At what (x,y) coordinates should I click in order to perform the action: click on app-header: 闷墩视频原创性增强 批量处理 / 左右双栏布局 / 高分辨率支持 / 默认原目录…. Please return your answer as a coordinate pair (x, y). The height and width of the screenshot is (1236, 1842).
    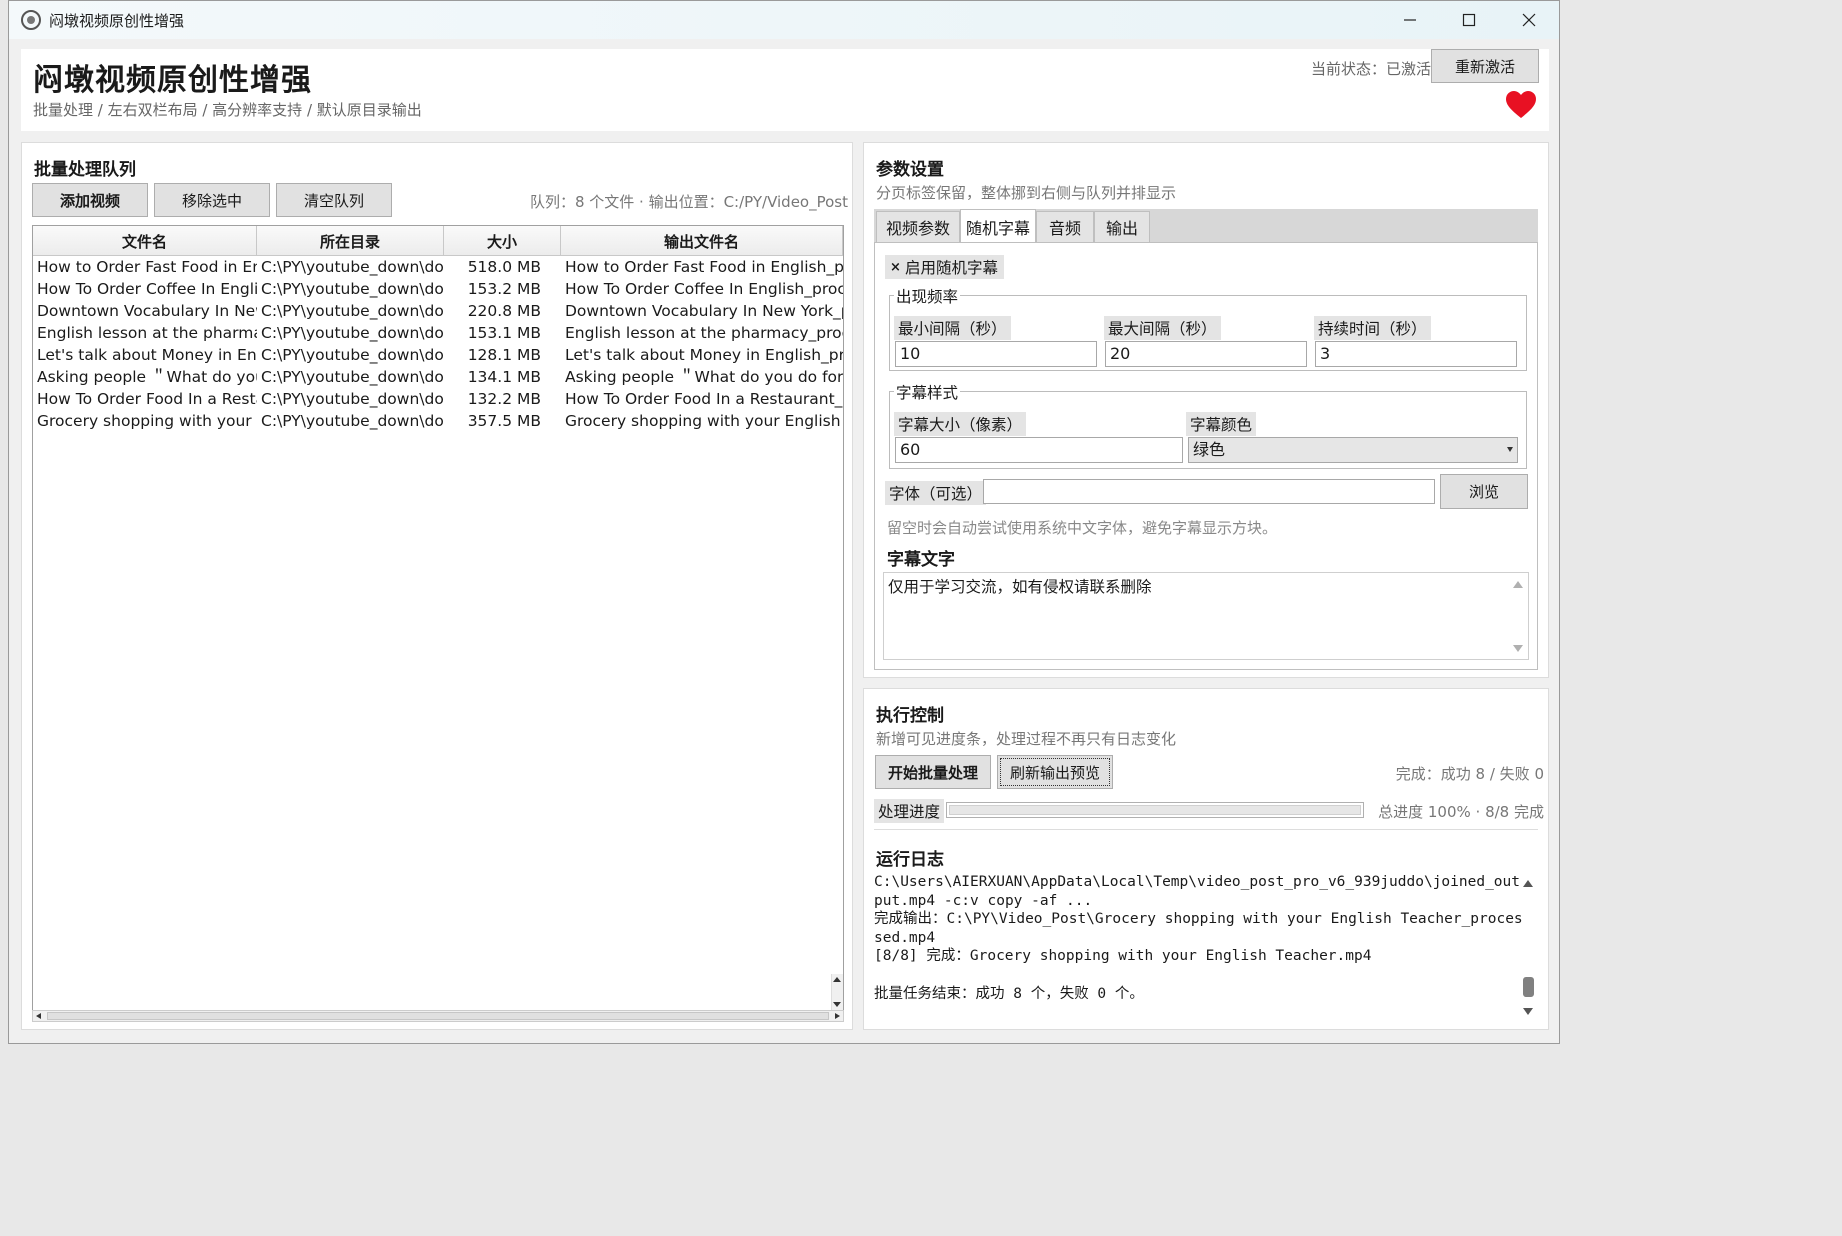
    Looking at the image, I should click on (785, 90).